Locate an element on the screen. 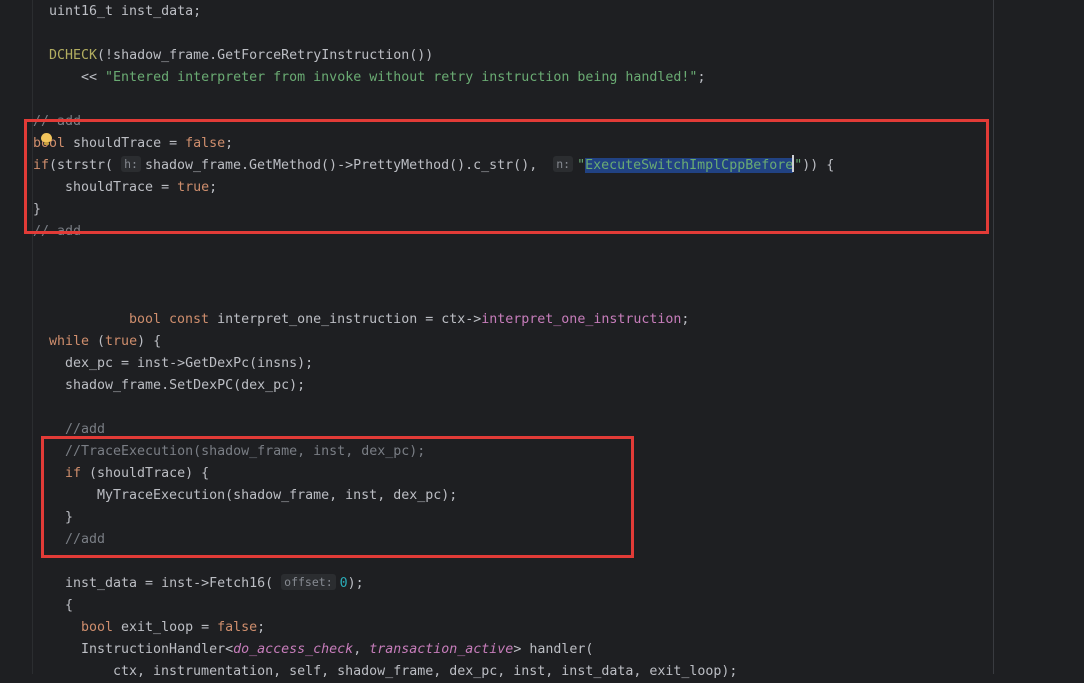 This screenshot has width=1084, height=683. code-token: inst_data = inst->Fetch16( is located at coordinates (173, 583).